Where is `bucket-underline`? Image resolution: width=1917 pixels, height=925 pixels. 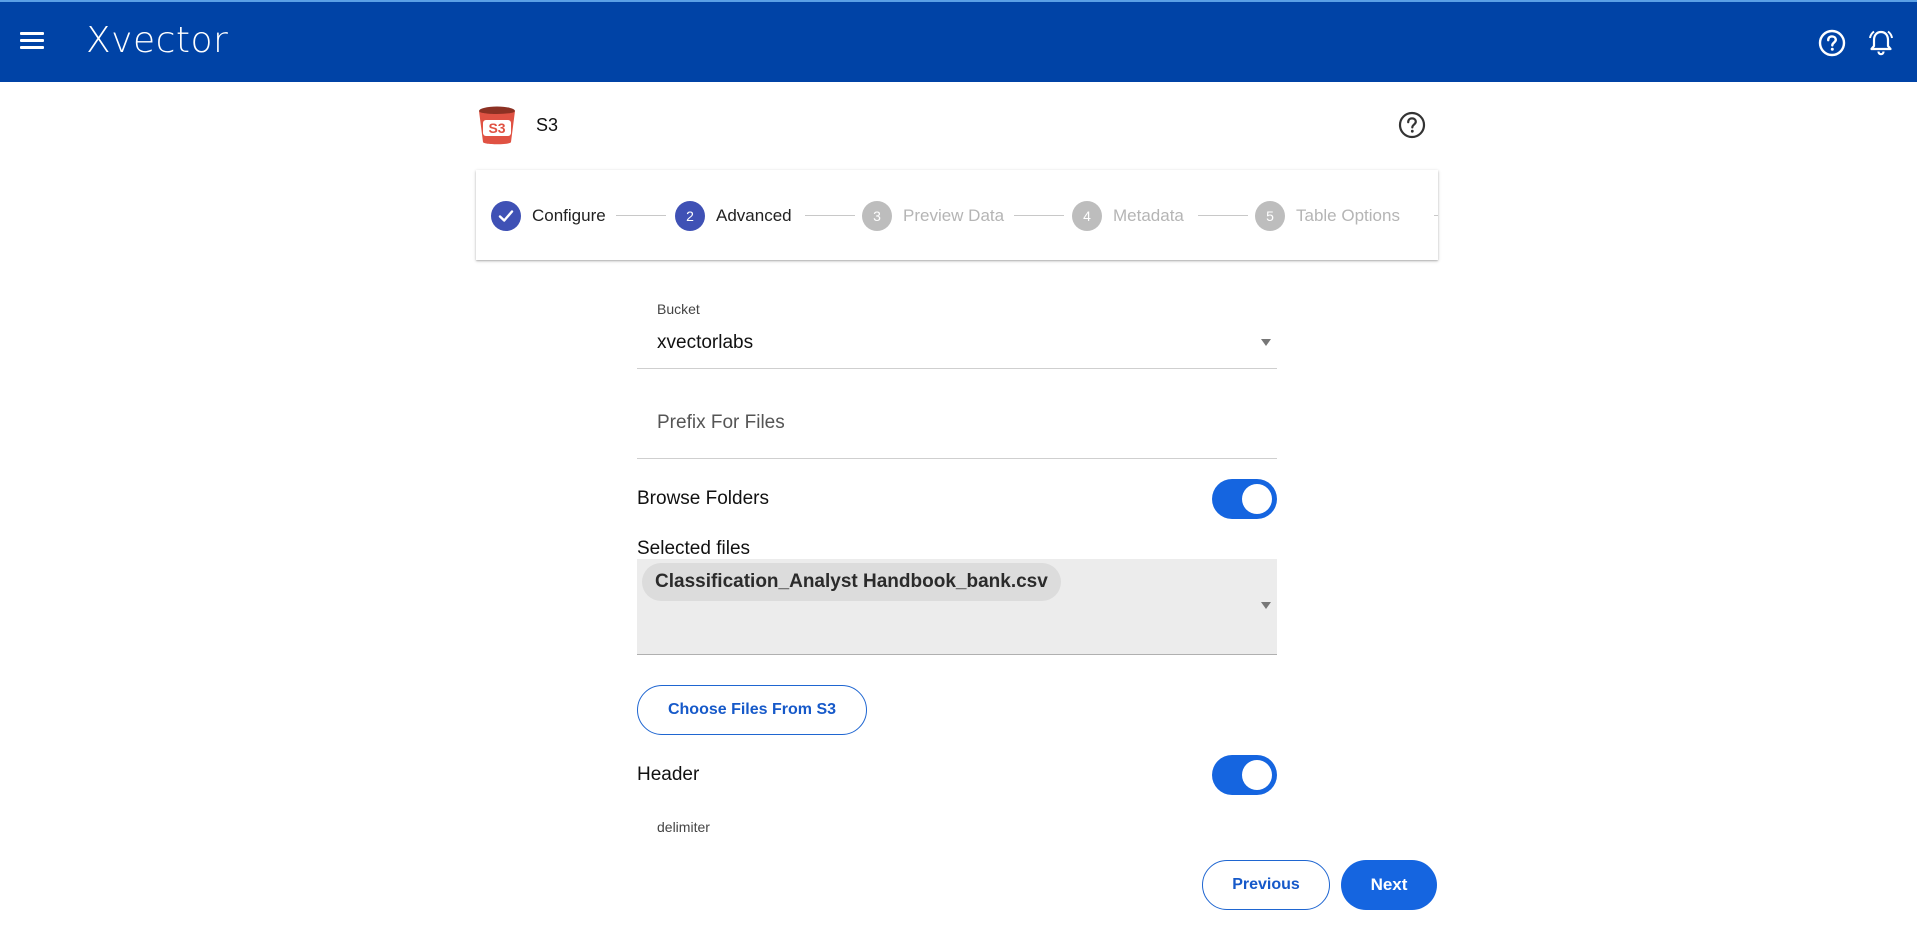 bucket-underline is located at coordinates (957, 368).